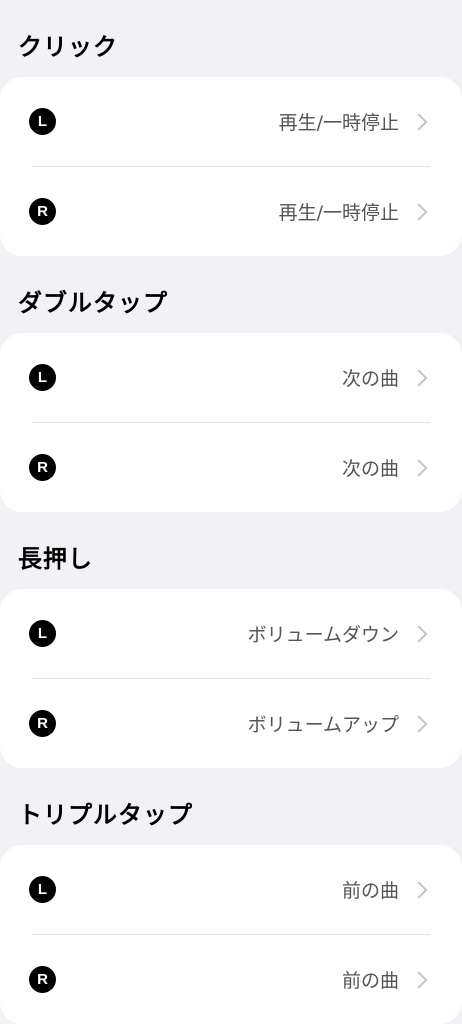 This screenshot has height=1024, width=462. I want to click on double-tap-right-row: R 次の曲, so click(231, 467).